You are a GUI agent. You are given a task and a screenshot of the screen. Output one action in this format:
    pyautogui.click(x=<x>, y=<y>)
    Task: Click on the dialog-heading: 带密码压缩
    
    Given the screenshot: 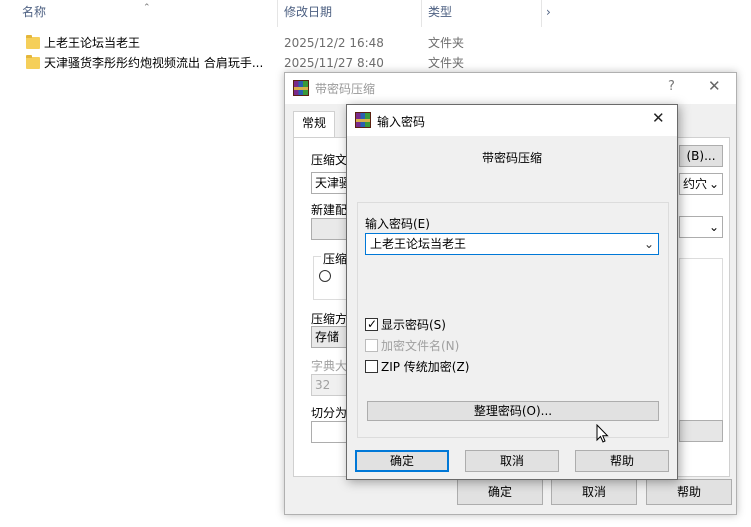 What is the action you would take?
    pyautogui.click(x=511, y=158)
    